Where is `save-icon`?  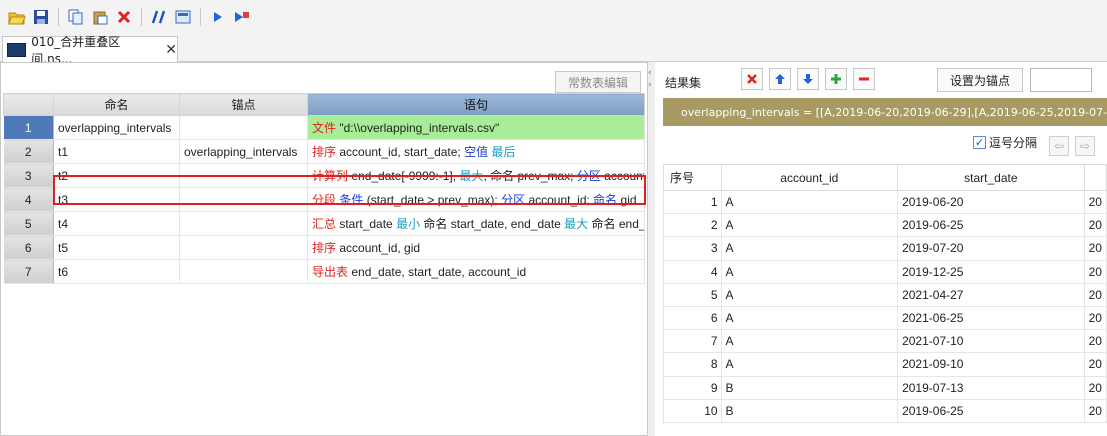
save-icon is located at coordinates (41, 17).